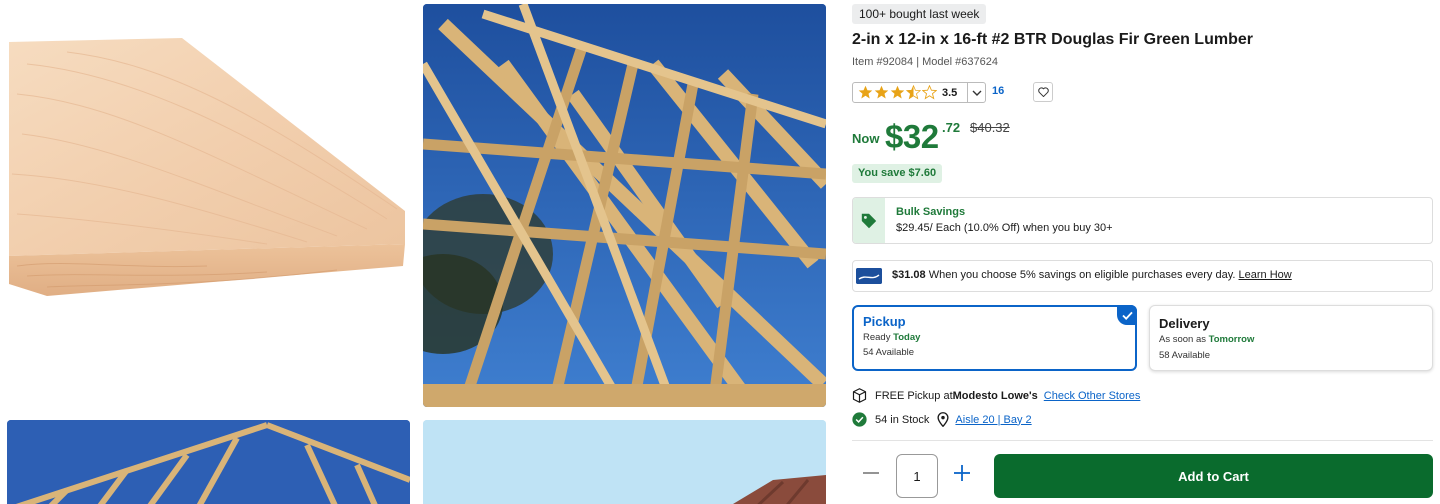 The image size is (1440, 504). What do you see at coordinates (869, 220) in the screenshot?
I see `price-tag-icon` at bounding box center [869, 220].